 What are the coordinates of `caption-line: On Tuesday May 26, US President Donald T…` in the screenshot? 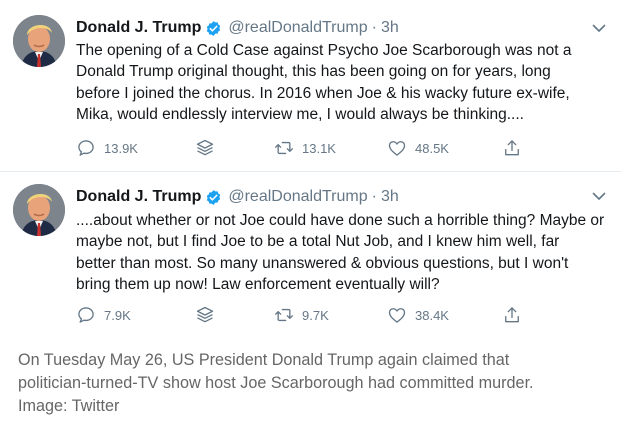 It's located at (264, 360).